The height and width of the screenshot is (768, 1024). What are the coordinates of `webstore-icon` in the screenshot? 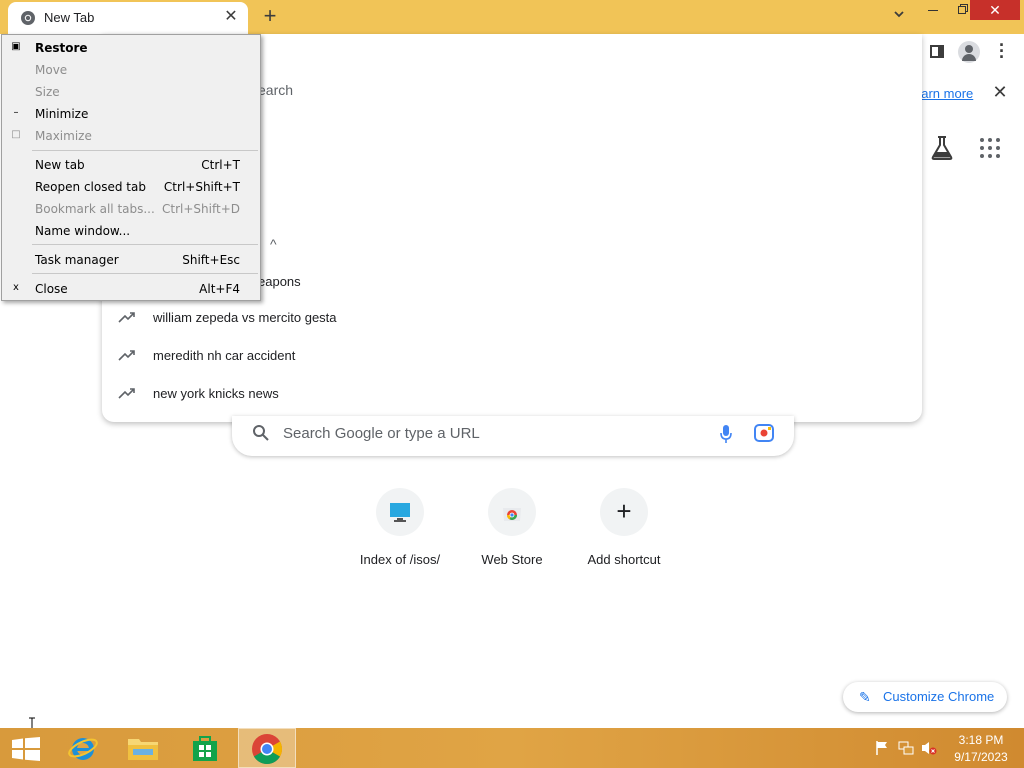 It's located at (512, 514).